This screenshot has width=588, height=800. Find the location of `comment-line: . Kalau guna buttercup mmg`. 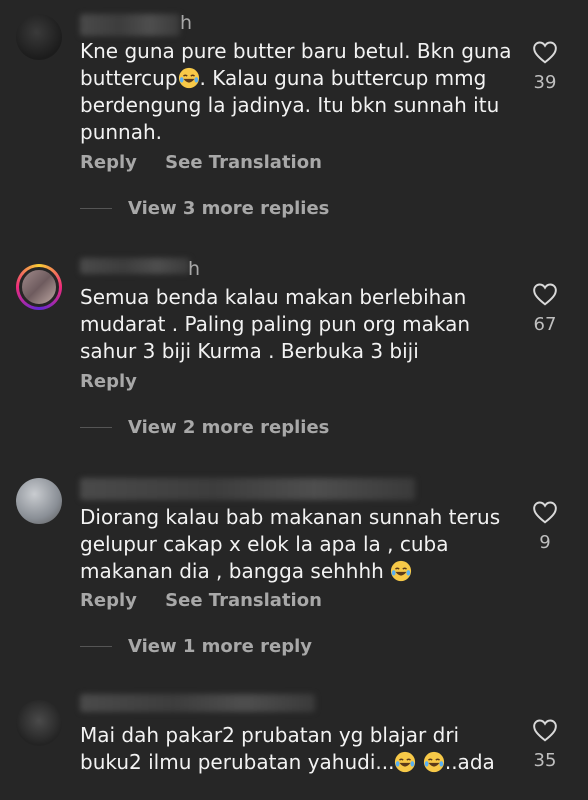

comment-line: . Kalau guna buttercup mmg is located at coordinates (343, 78).